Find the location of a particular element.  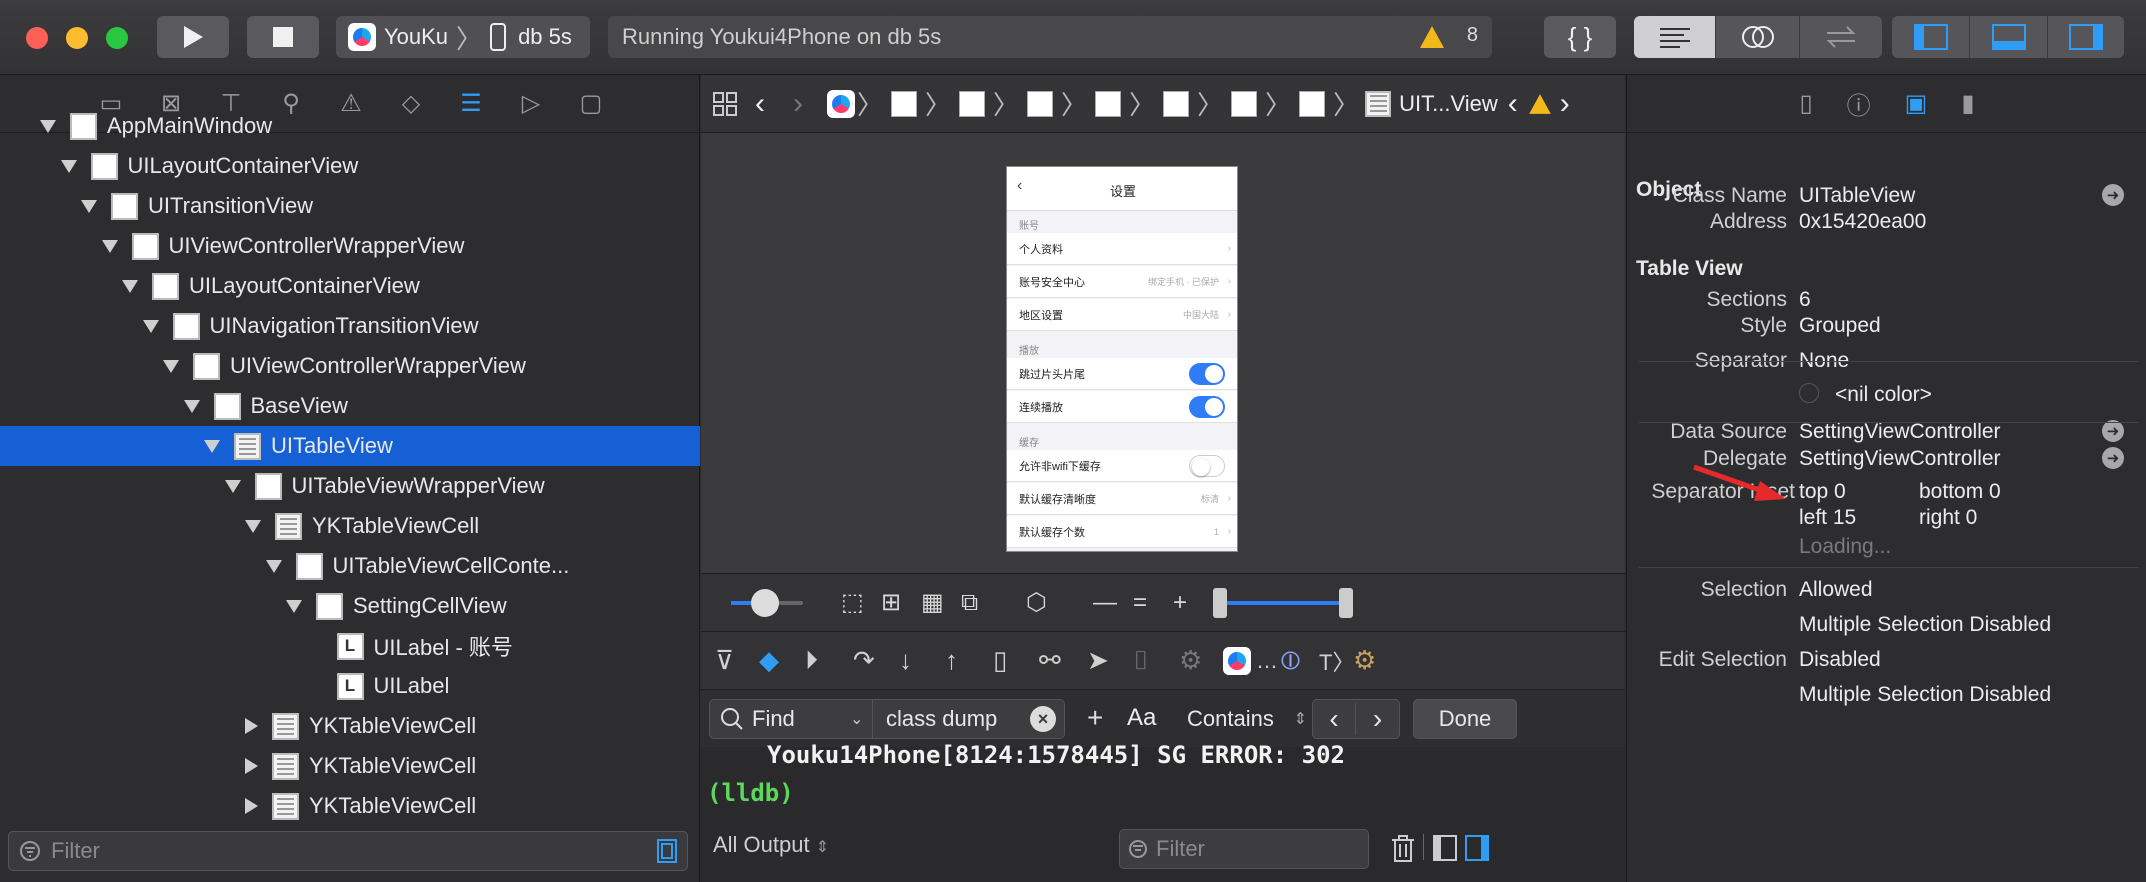

crumb-tableview-icon is located at coordinates (1378, 103).